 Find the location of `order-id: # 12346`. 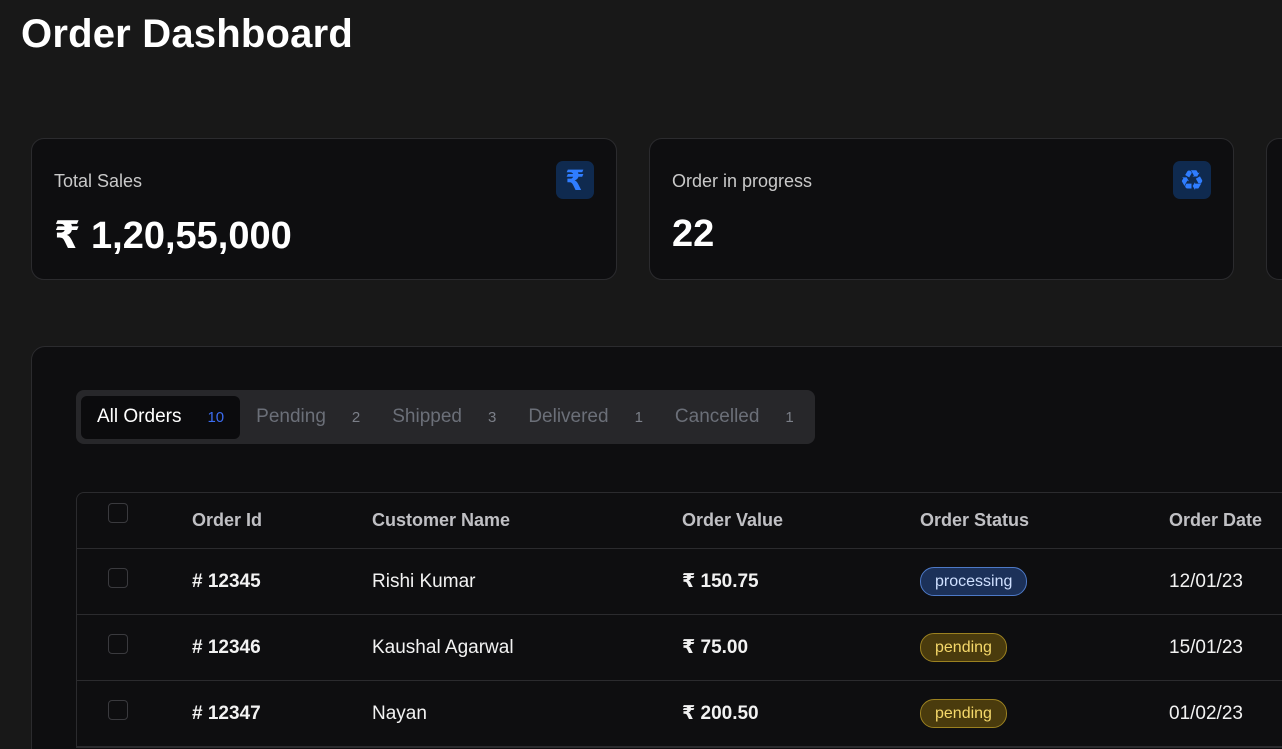

order-id: # 12346 is located at coordinates (226, 647).